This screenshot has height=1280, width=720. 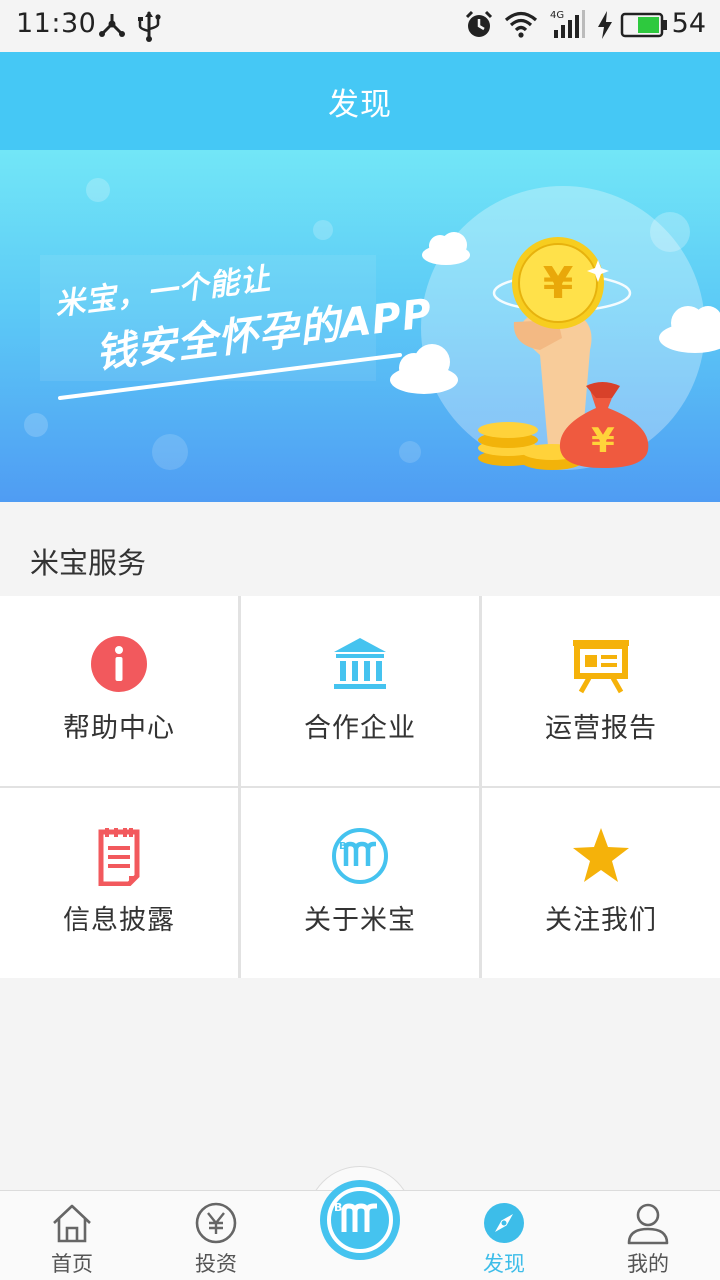 I want to click on info-icon, so click(x=119, y=664).